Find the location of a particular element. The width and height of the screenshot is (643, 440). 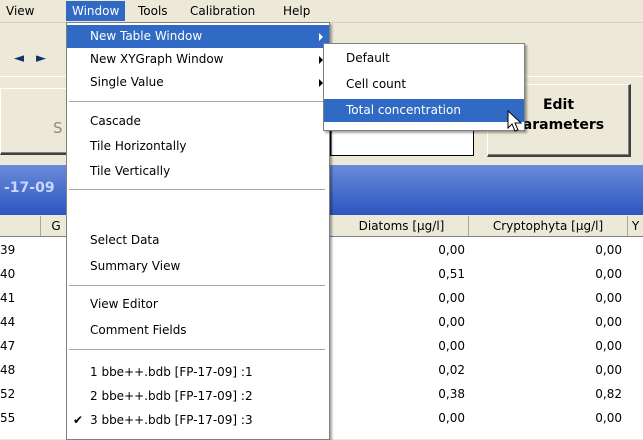

submenu-item-cell-count: Cell count is located at coordinates (424, 84).